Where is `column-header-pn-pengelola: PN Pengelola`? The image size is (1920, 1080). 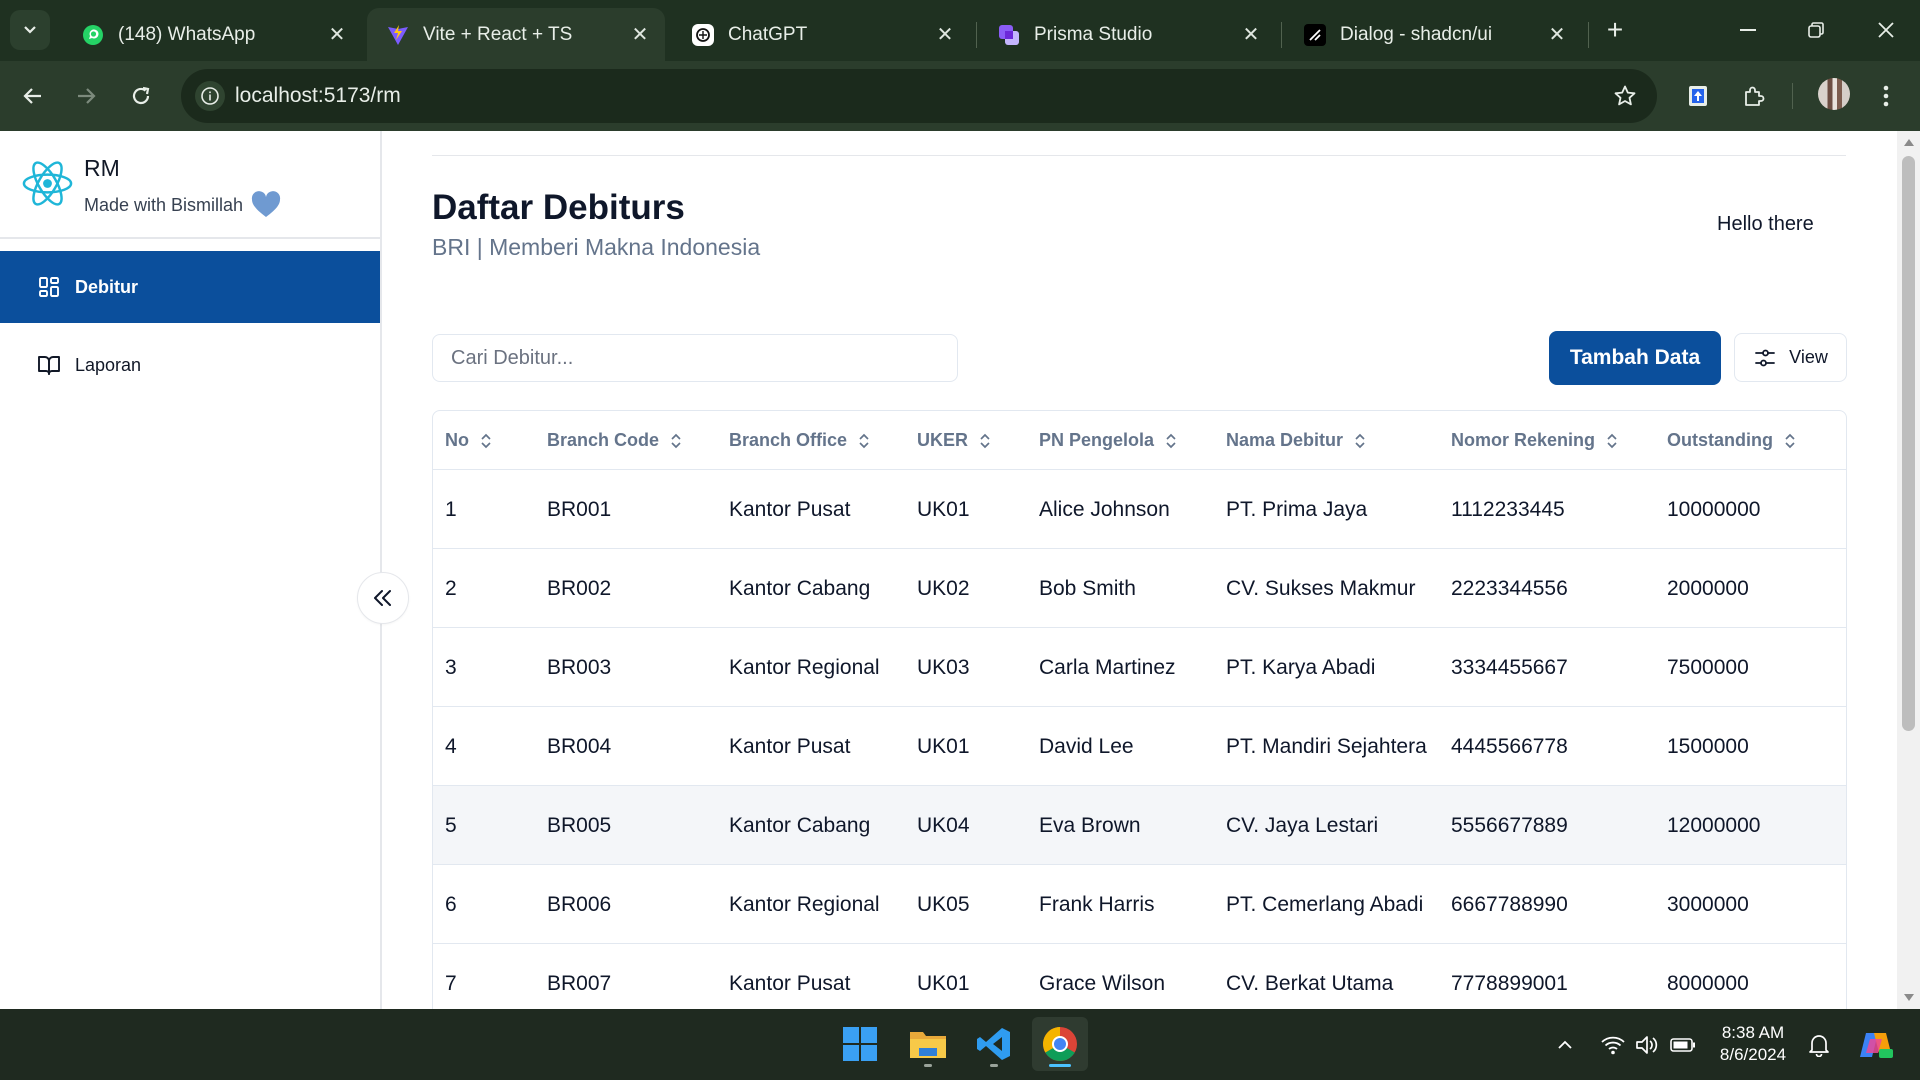
column-header-pn-pengelola: PN Pengelola is located at coordinates (1108, 440).